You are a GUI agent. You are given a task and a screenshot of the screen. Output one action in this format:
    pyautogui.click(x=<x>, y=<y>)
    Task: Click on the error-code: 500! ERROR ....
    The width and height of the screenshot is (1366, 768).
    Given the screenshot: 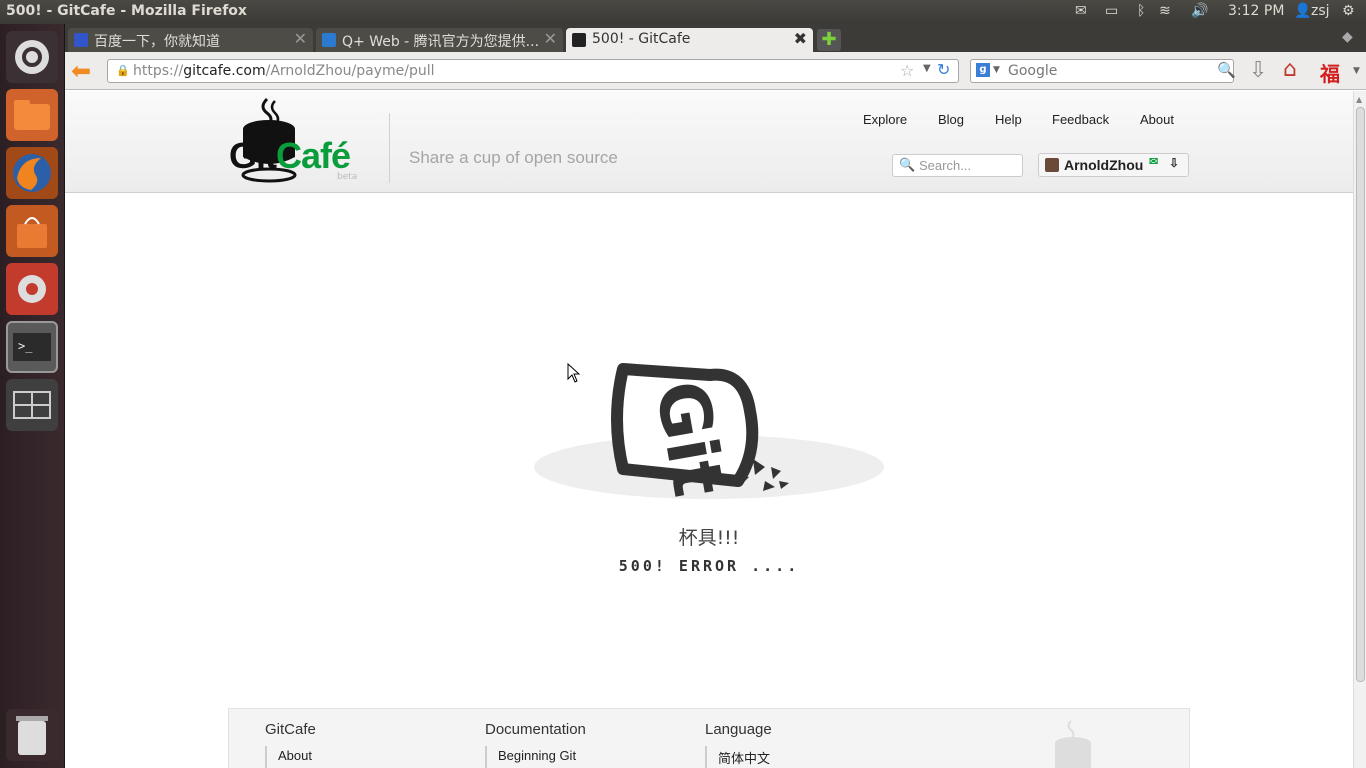 What is the action you would take?
    pyautogui.click(x=709, y=566)
    